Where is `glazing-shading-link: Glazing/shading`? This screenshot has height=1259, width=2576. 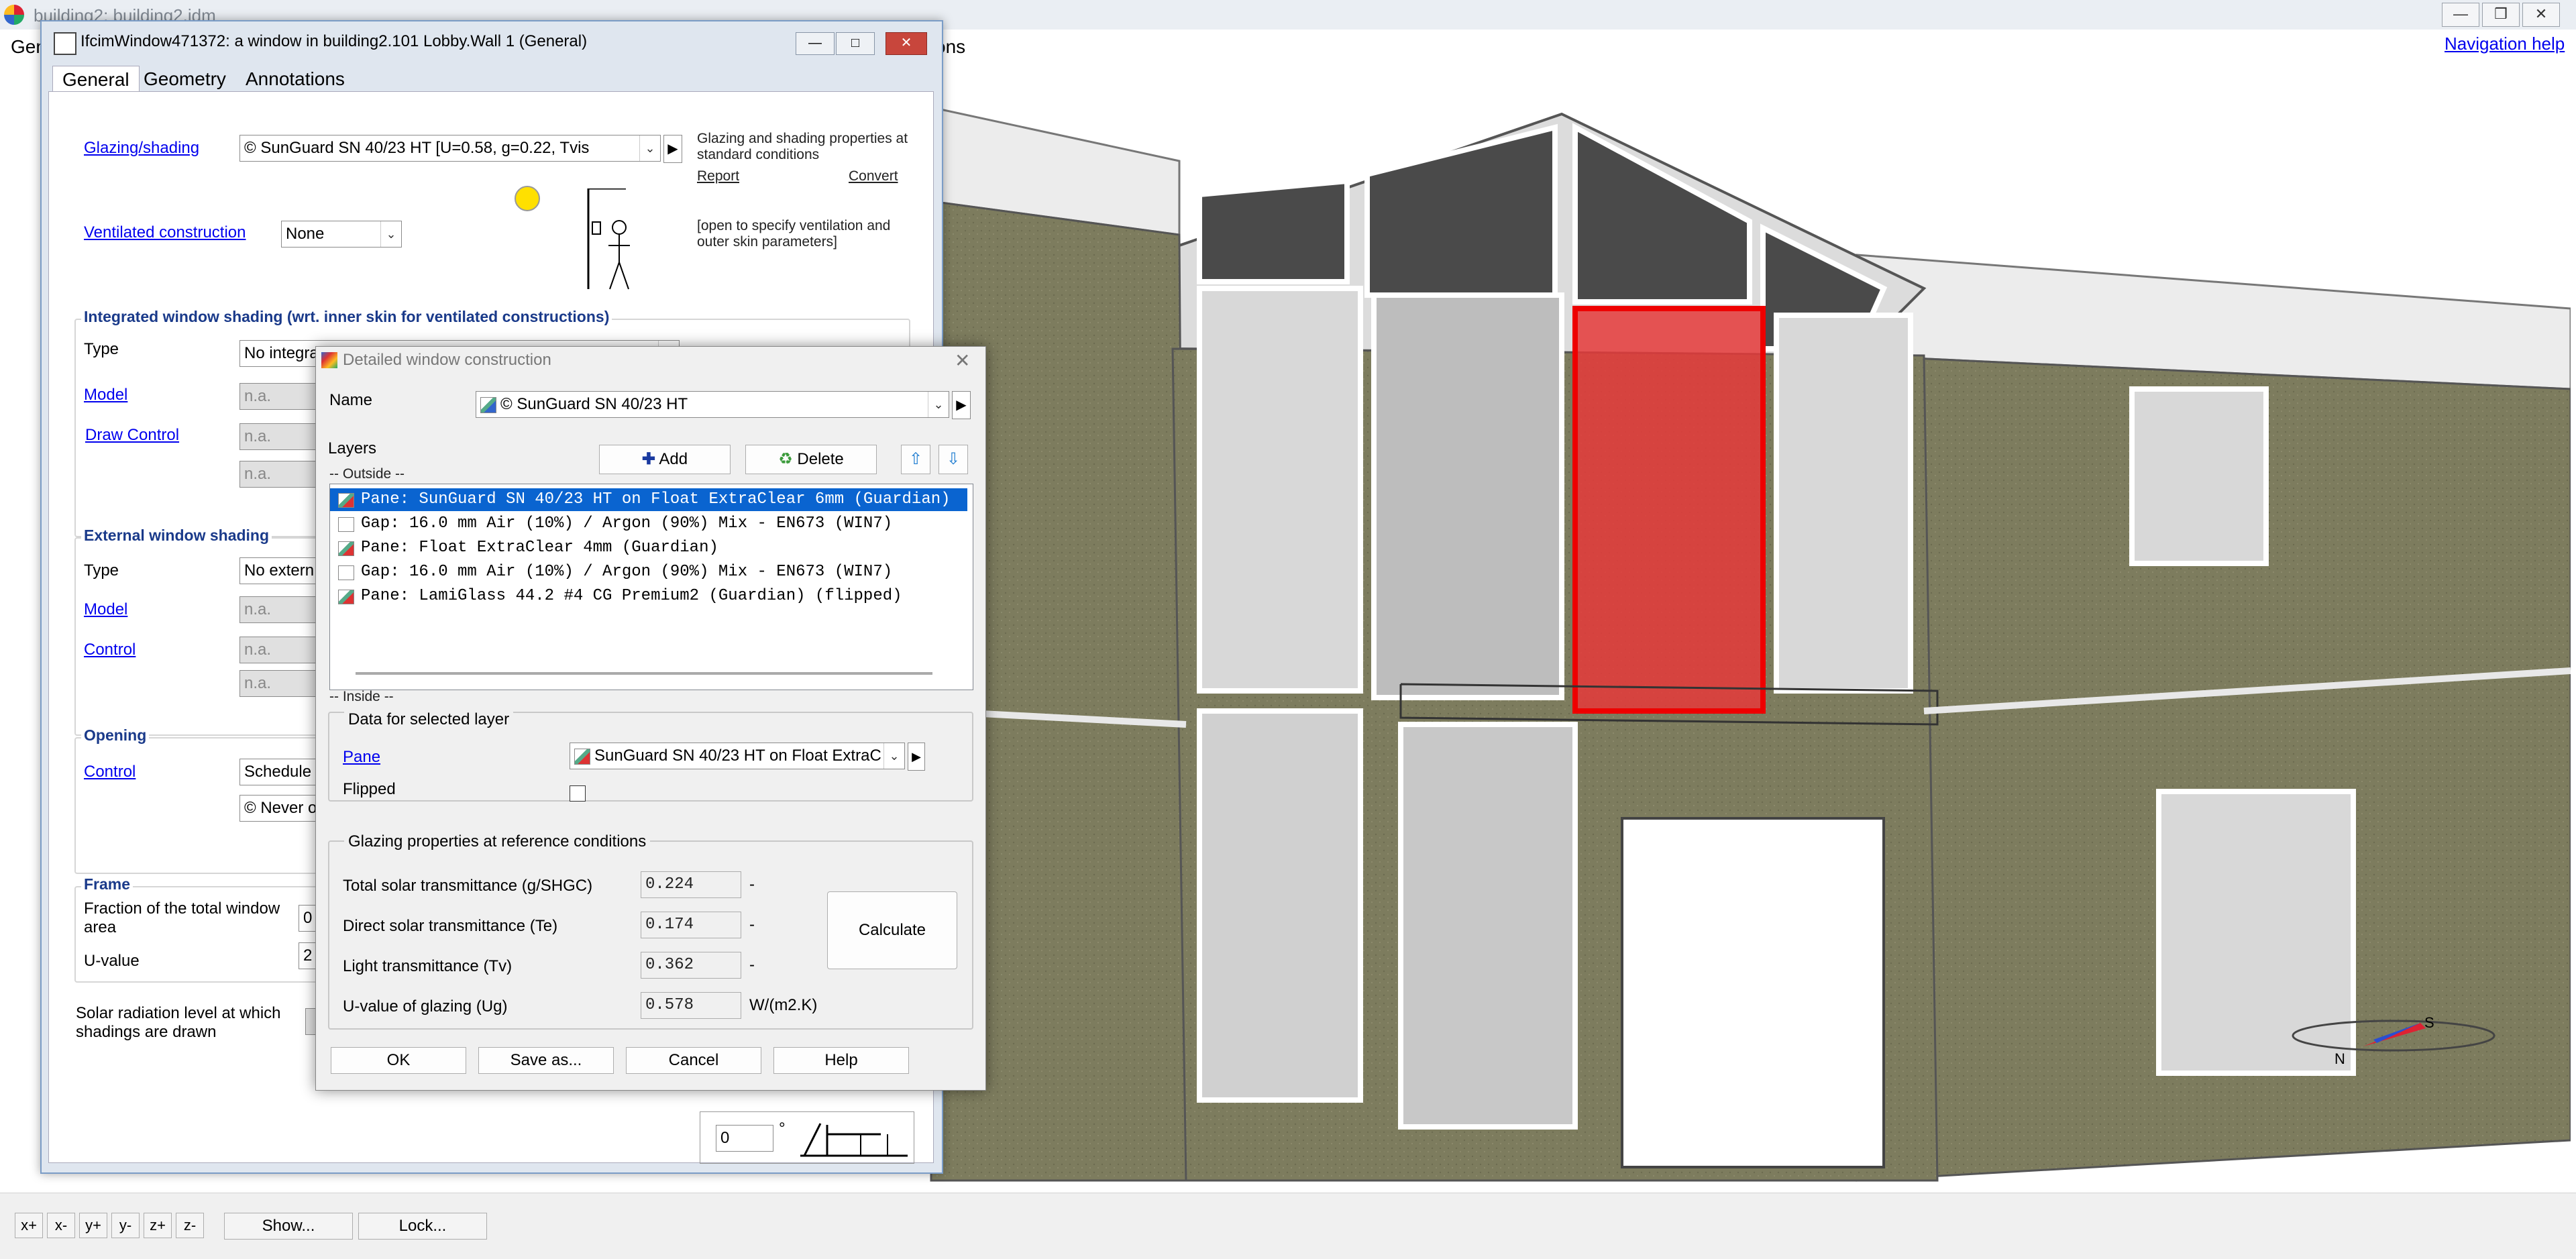 glazing-shading-link: Glazing/shading is located at coordinates (141, 148).